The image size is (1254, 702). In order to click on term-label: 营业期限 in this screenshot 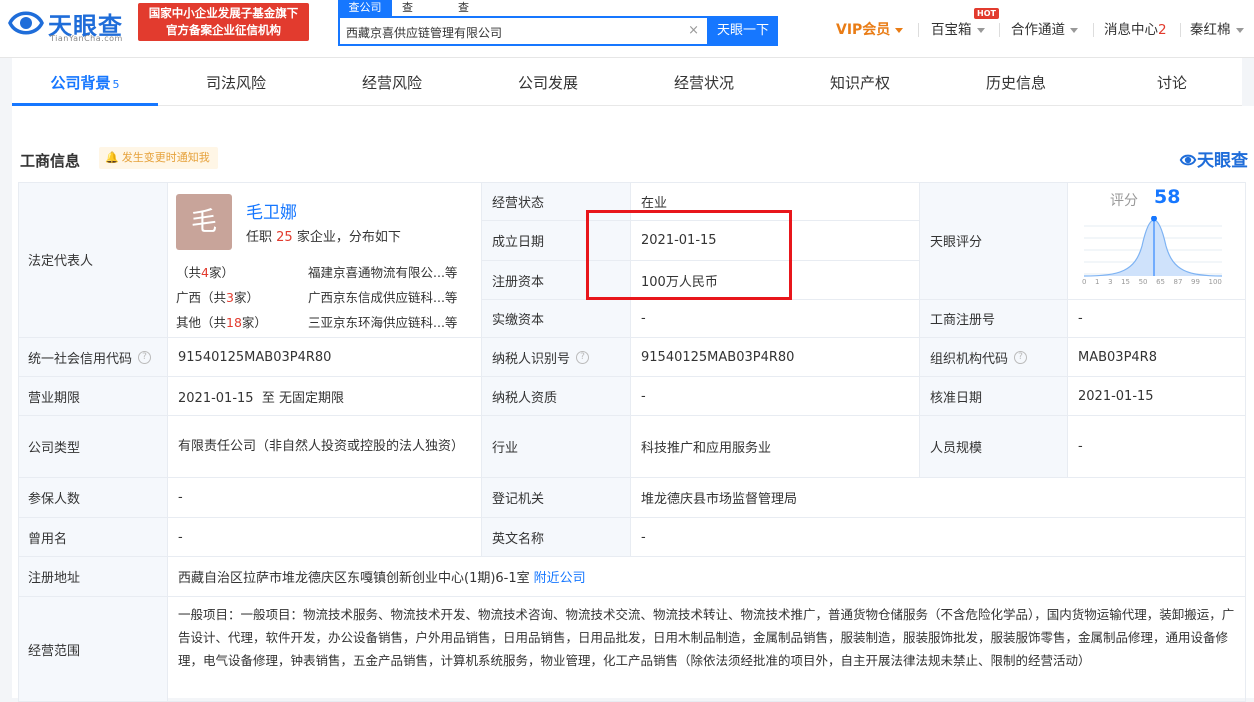, I will do `click(93, 396)`.